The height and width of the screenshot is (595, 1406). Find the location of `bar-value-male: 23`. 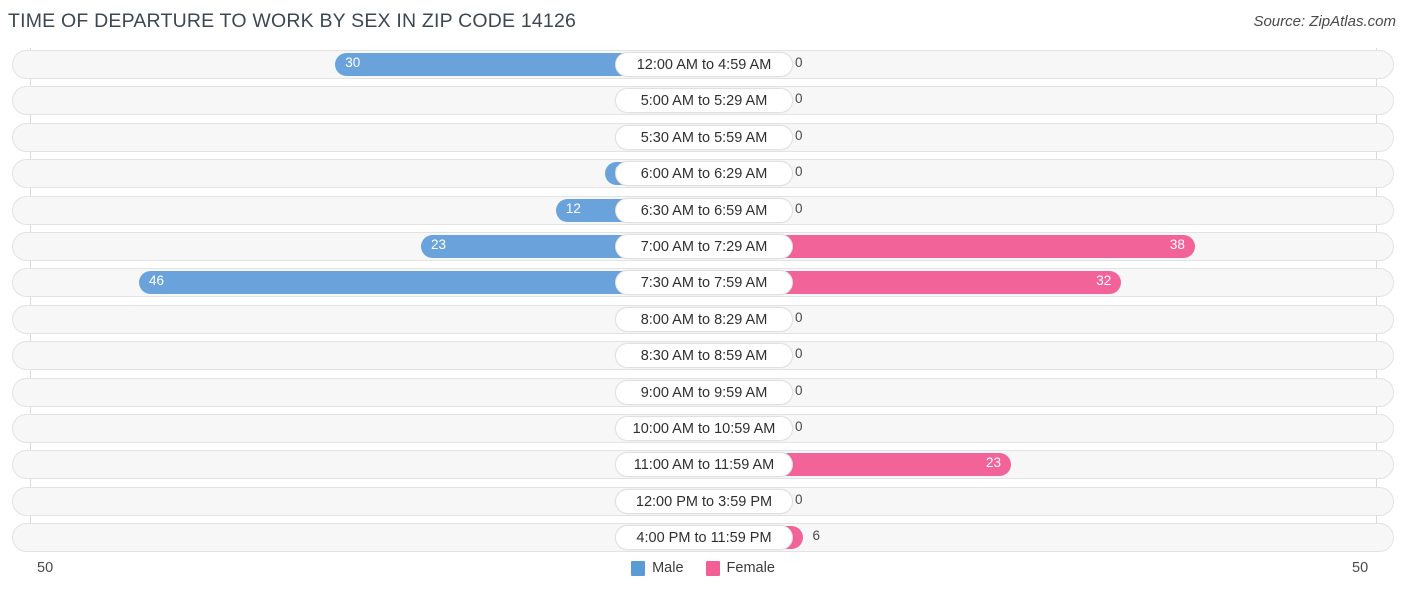

bar-value-male: 23 is located at coordinates (439, 244).